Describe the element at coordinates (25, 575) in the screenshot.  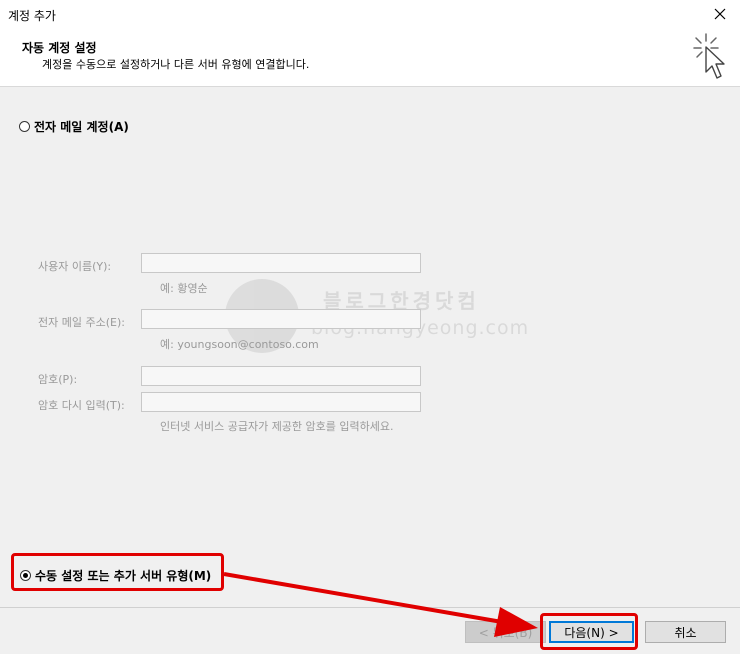
I see `manual-setup-radio` at that location.